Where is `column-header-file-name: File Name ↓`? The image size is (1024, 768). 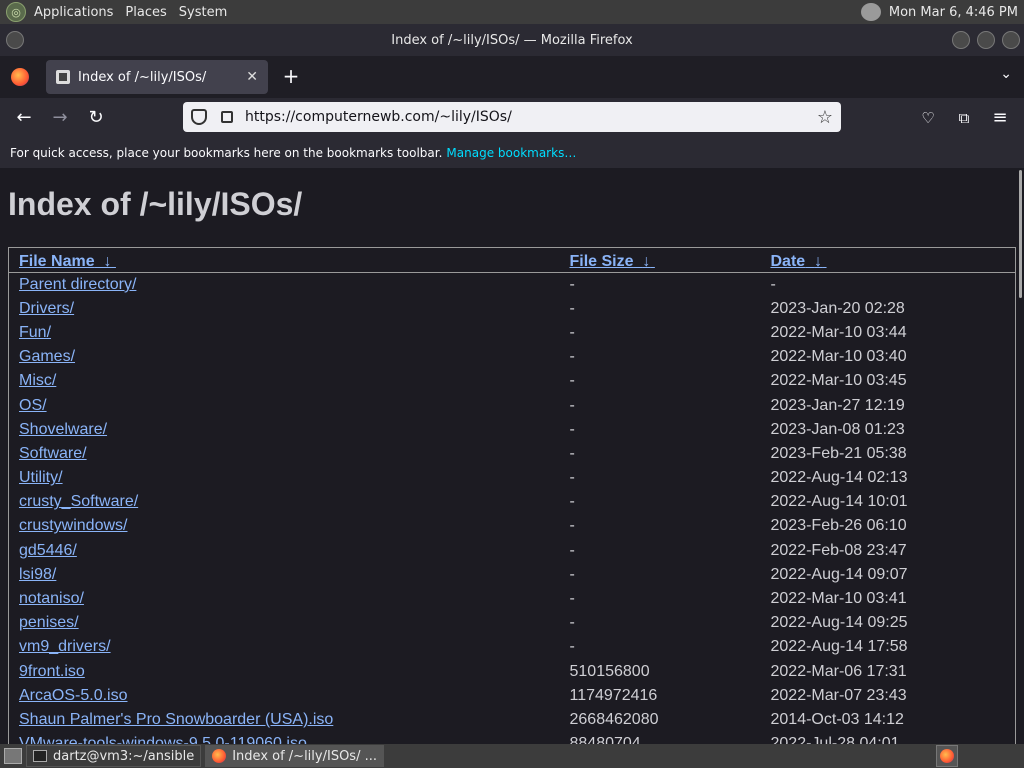
column-header-file-name: File Name ↓ is located at coordinates (284, 260).